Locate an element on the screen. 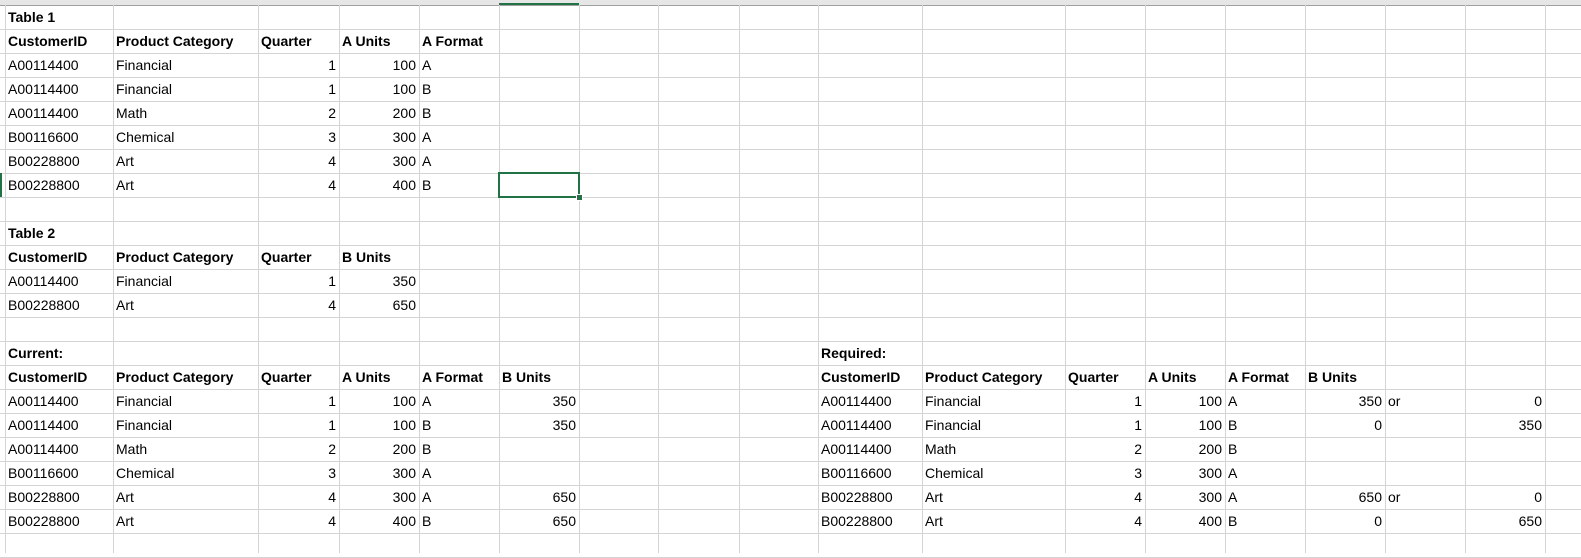  column-header-bar is located at coordinates (790, 3).